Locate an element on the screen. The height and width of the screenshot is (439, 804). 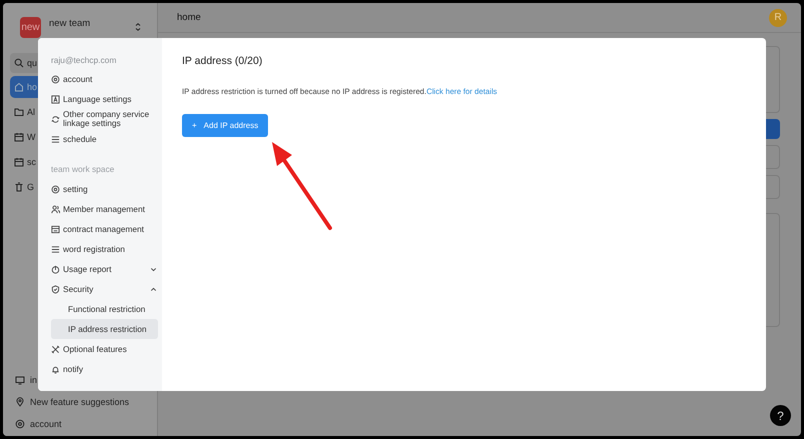
card-icon is located at coordinates (55, 229).